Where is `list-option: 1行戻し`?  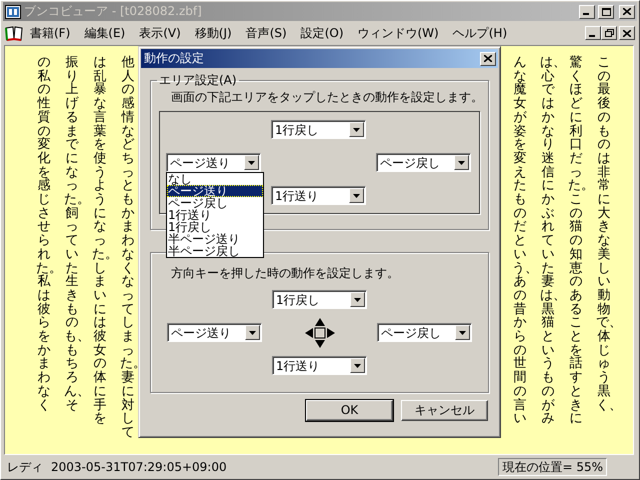 list-option: 1行戻し is located at coordinates (215, 227).